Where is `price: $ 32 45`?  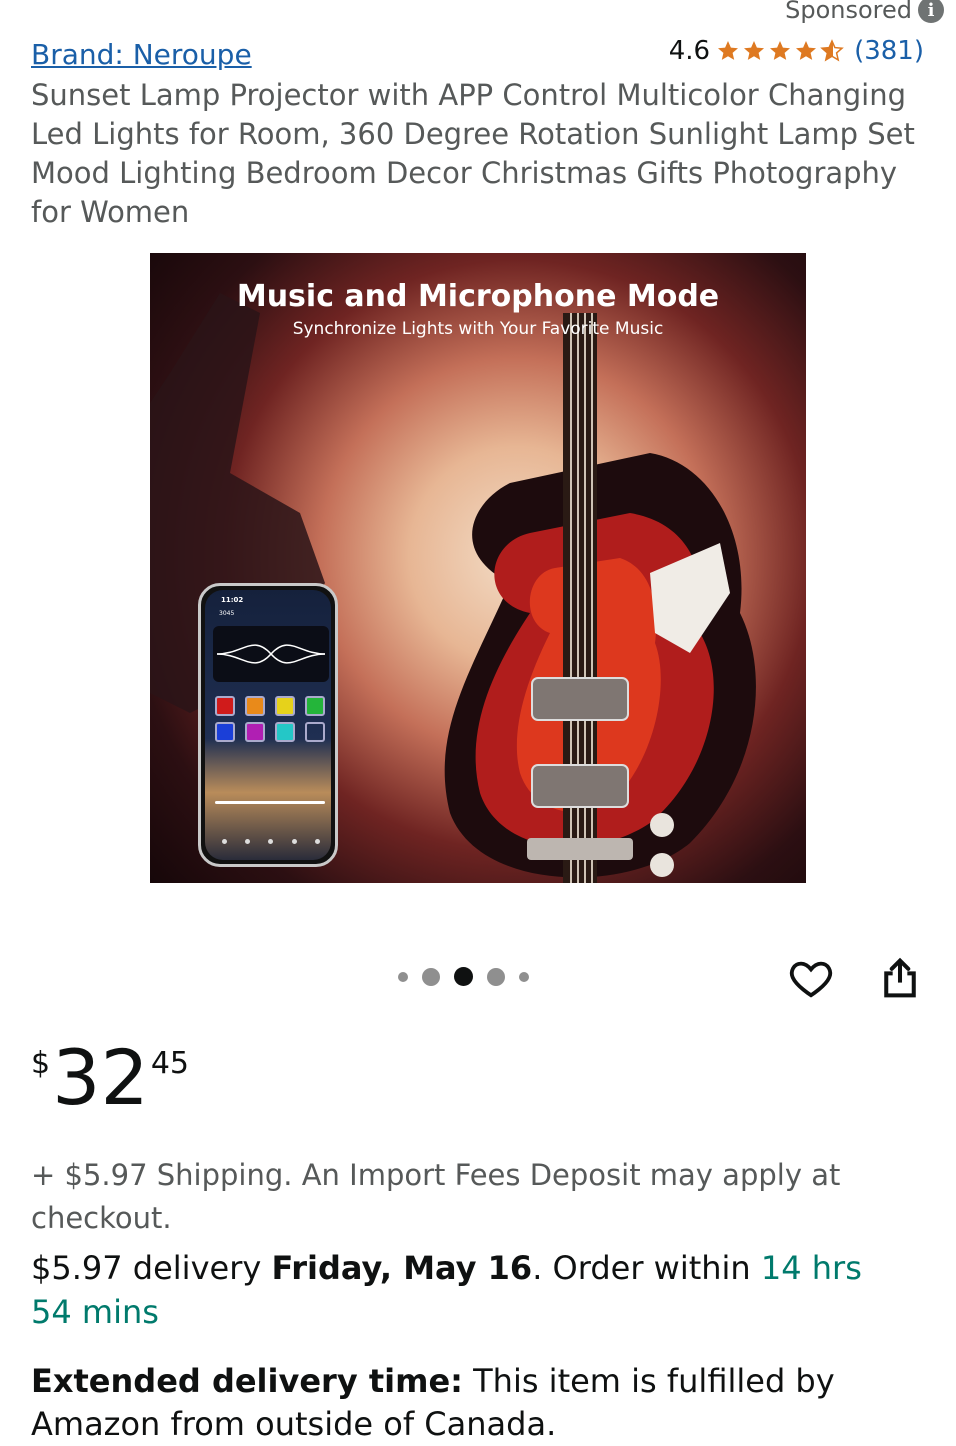 price: $ 32 45 is located at coordinates (110, 1078).